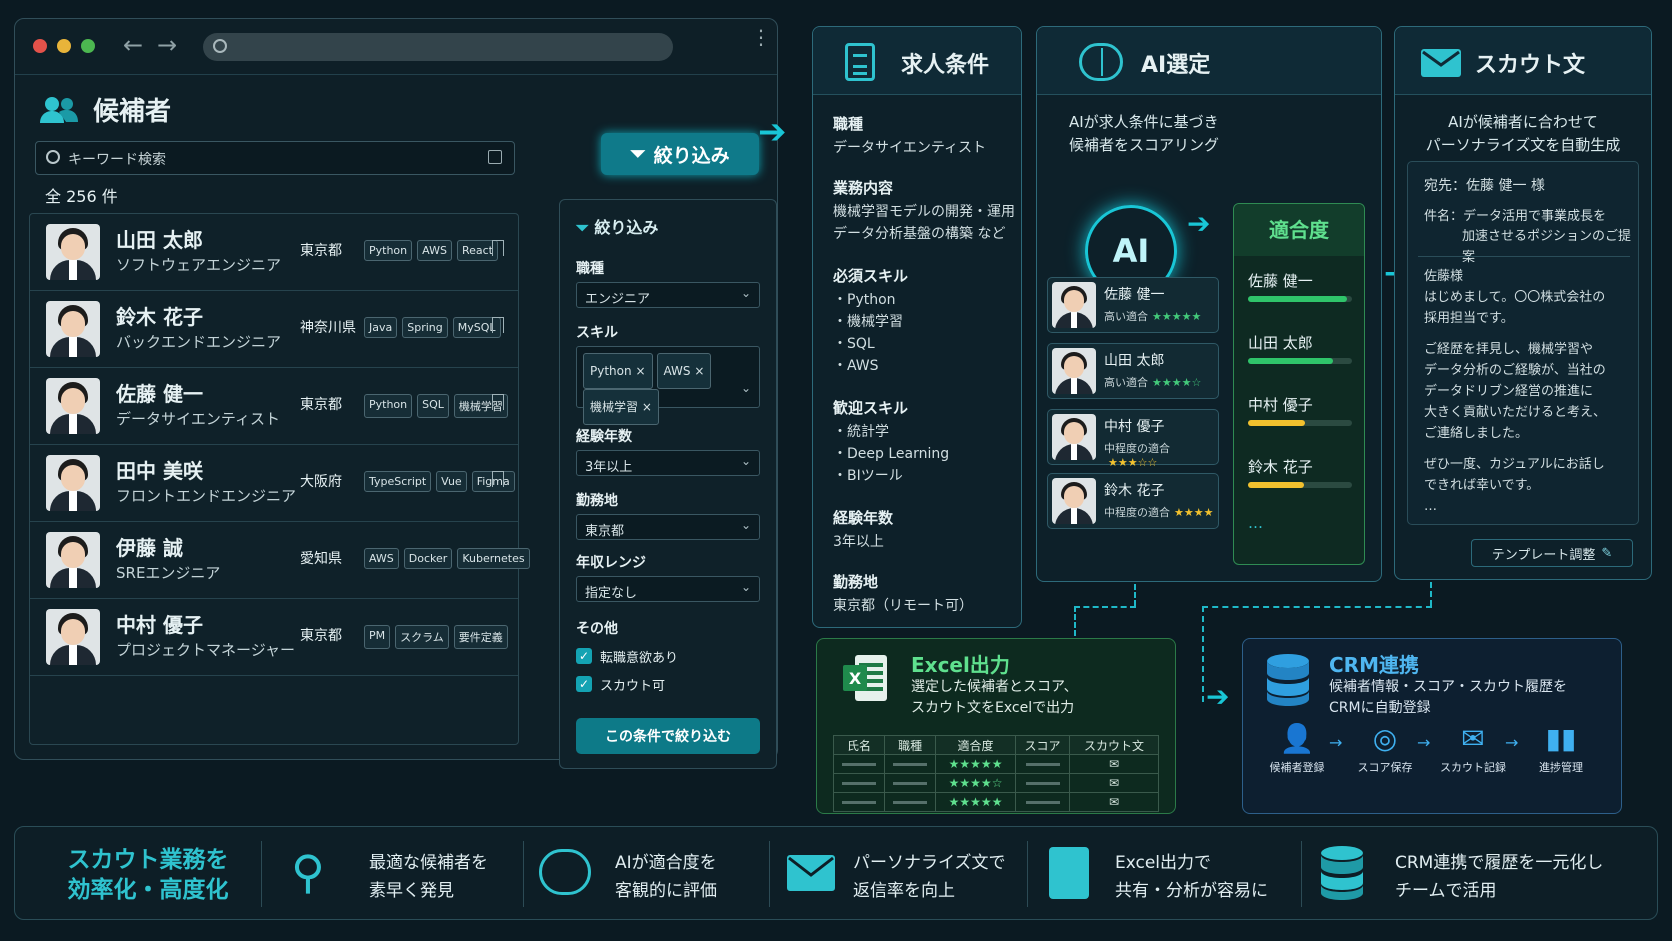 Image resolution: width=1672 pixels, height=941 pixels. Describe the element at coordinates (1042, 745) in the screenshot. I see `excel-column-header: スコア` at that location.